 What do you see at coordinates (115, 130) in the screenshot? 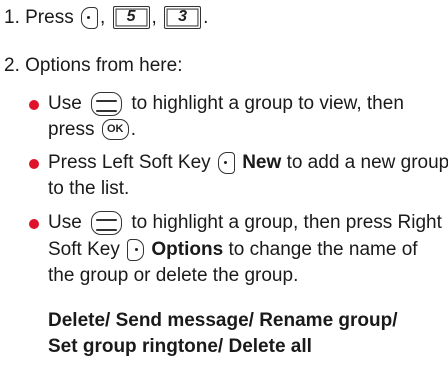
I see `ok-key-icon: OK` at bounding box center [115, 130].